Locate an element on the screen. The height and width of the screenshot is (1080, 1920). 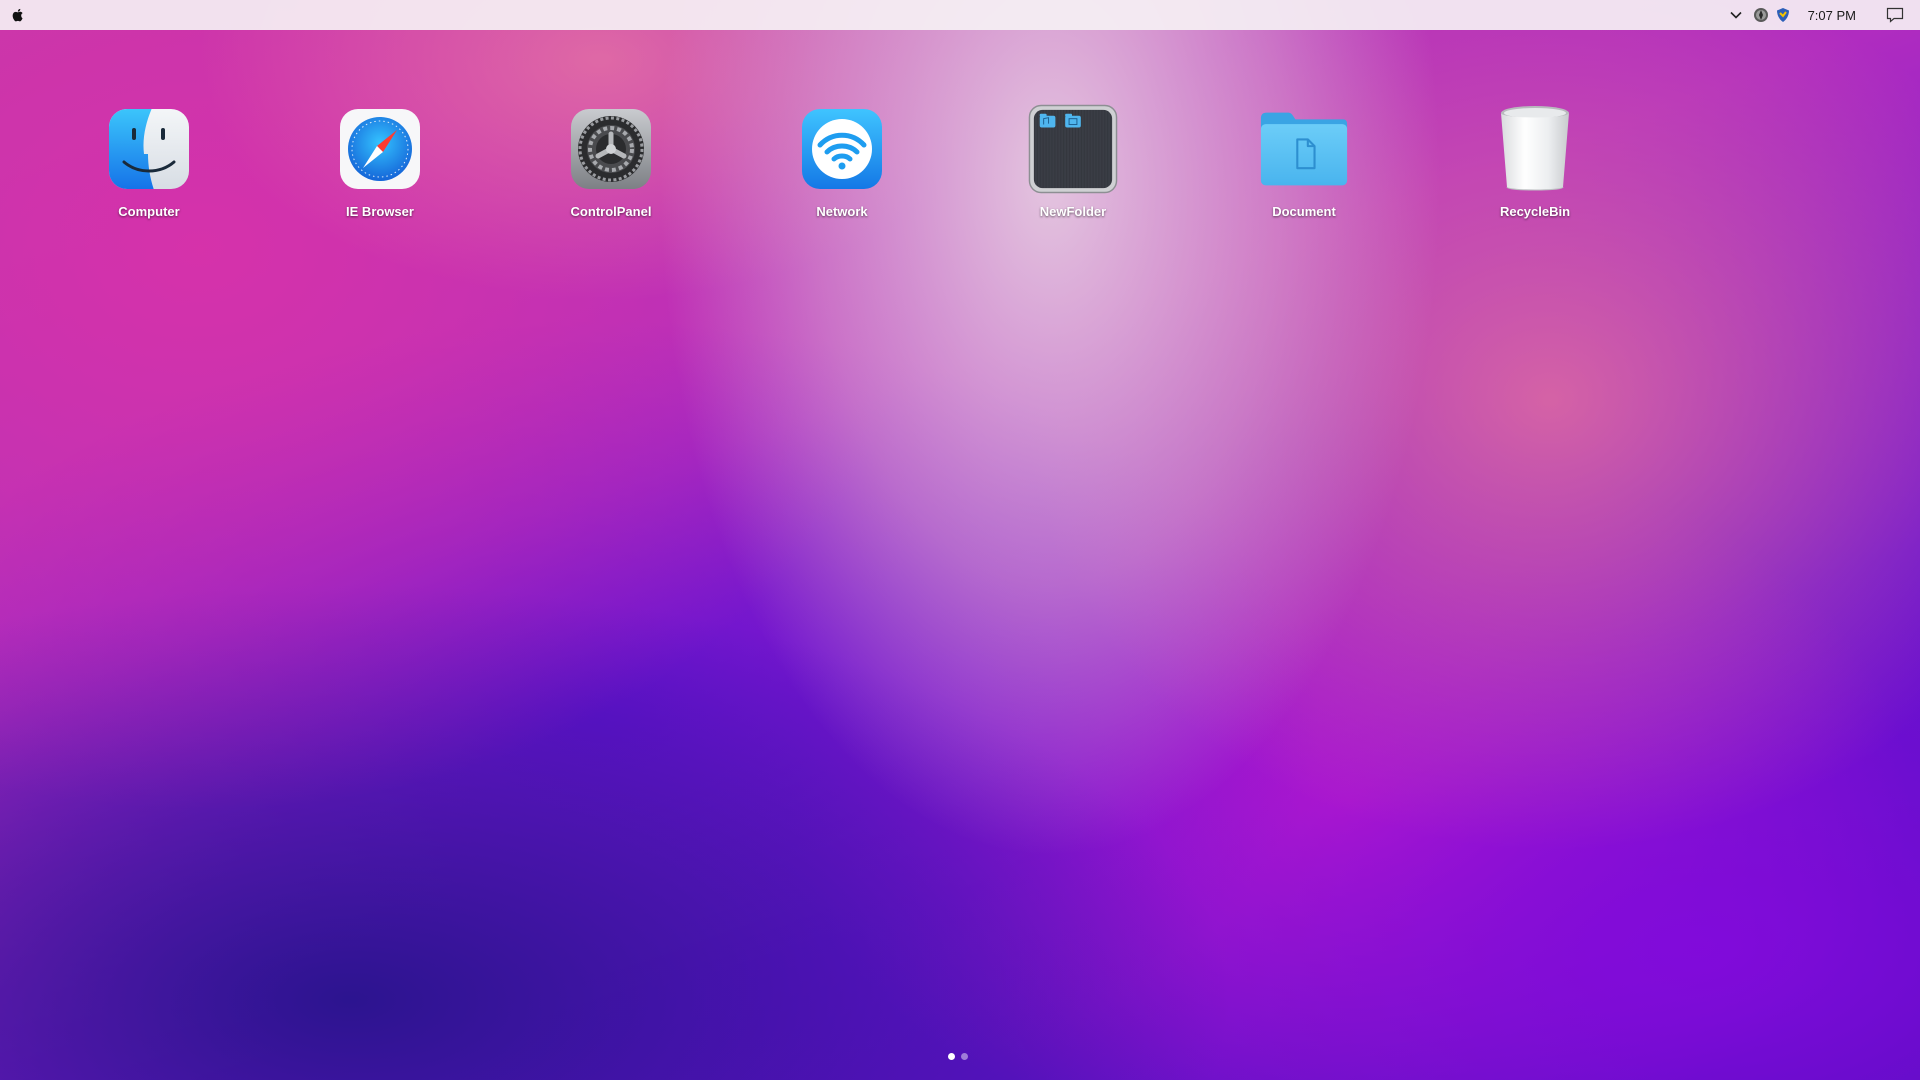
desktop-icon-label: ControlPanel is located at coordinates (611, 211).